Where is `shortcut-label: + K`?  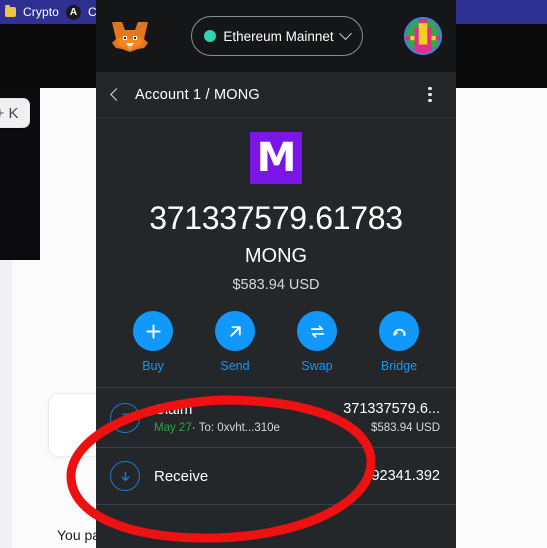
shortcut-label: + K is located at coordinates (9, 113).